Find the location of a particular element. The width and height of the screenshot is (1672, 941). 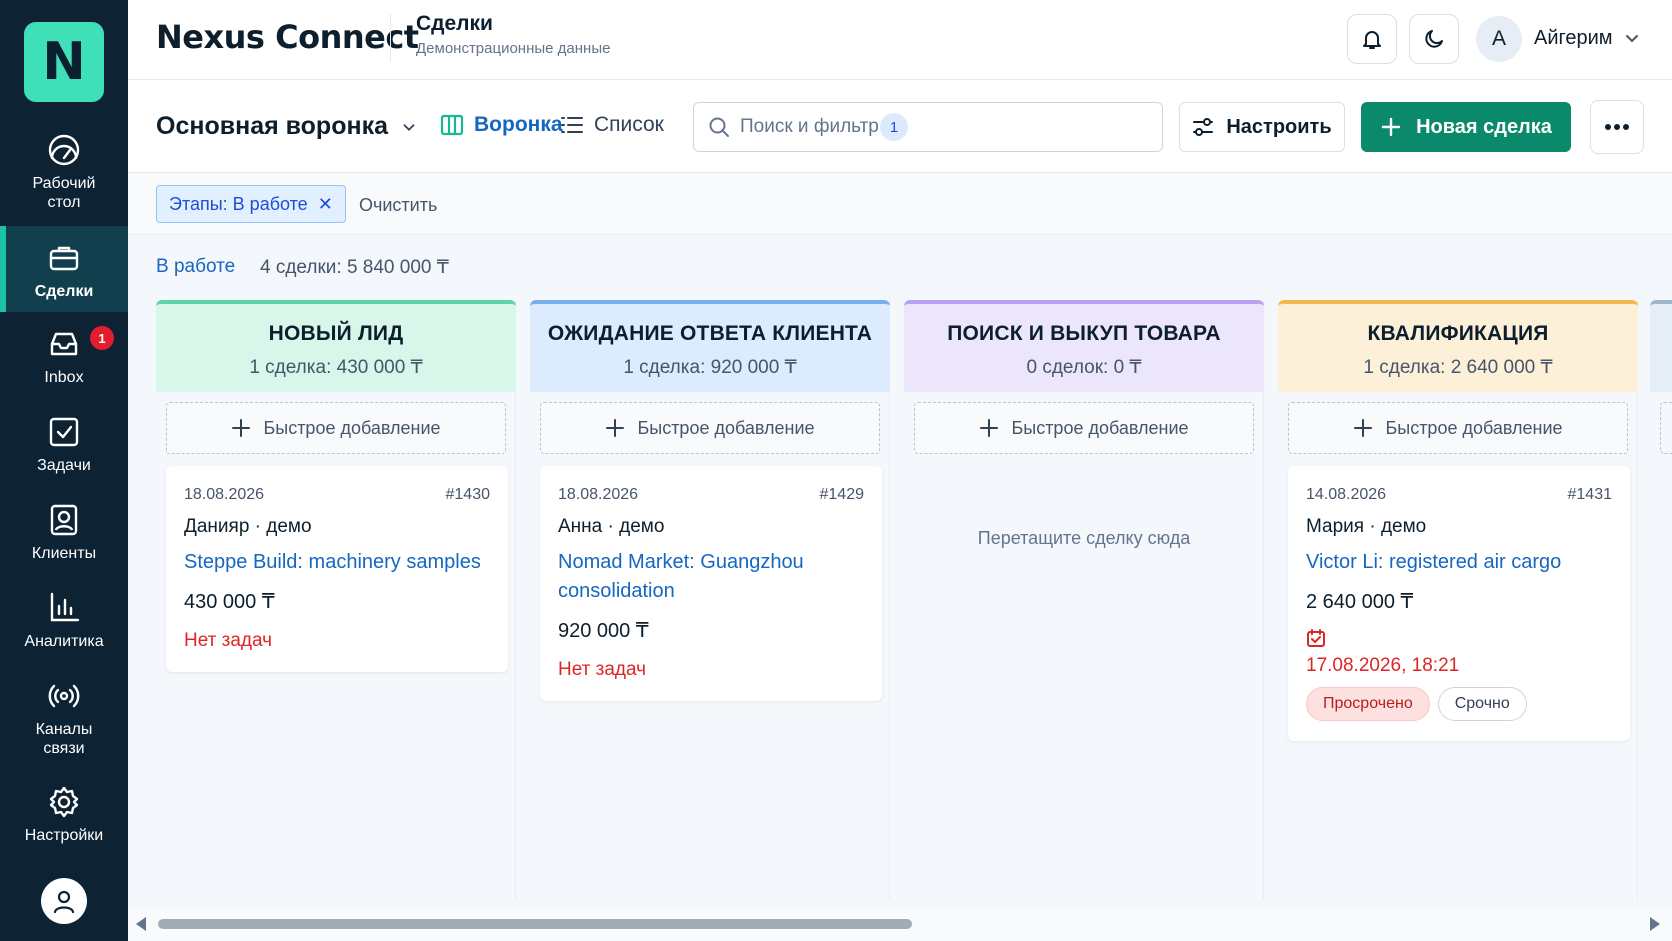

filter-chip: Этапы: В работе ✕ is located at coordinates (251, 204).